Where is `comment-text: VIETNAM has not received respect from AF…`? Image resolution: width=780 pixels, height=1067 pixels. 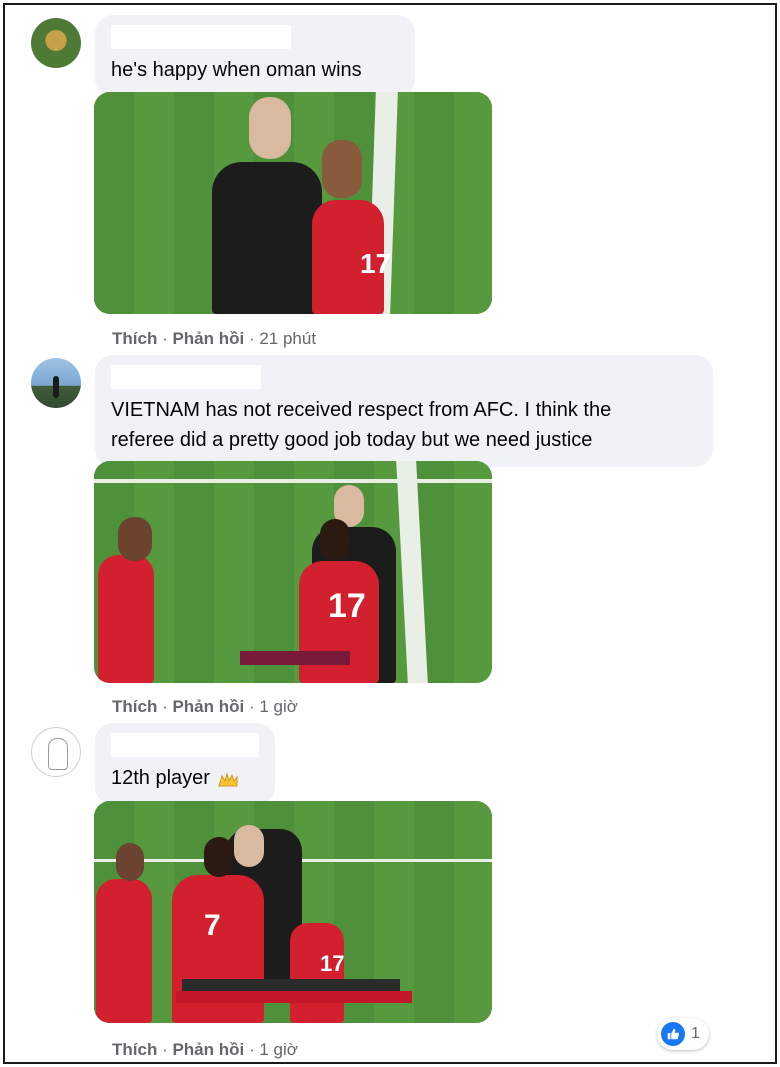 comment-text: VIETNAM has not received respect from AF… is located at coordinates (361, 425).